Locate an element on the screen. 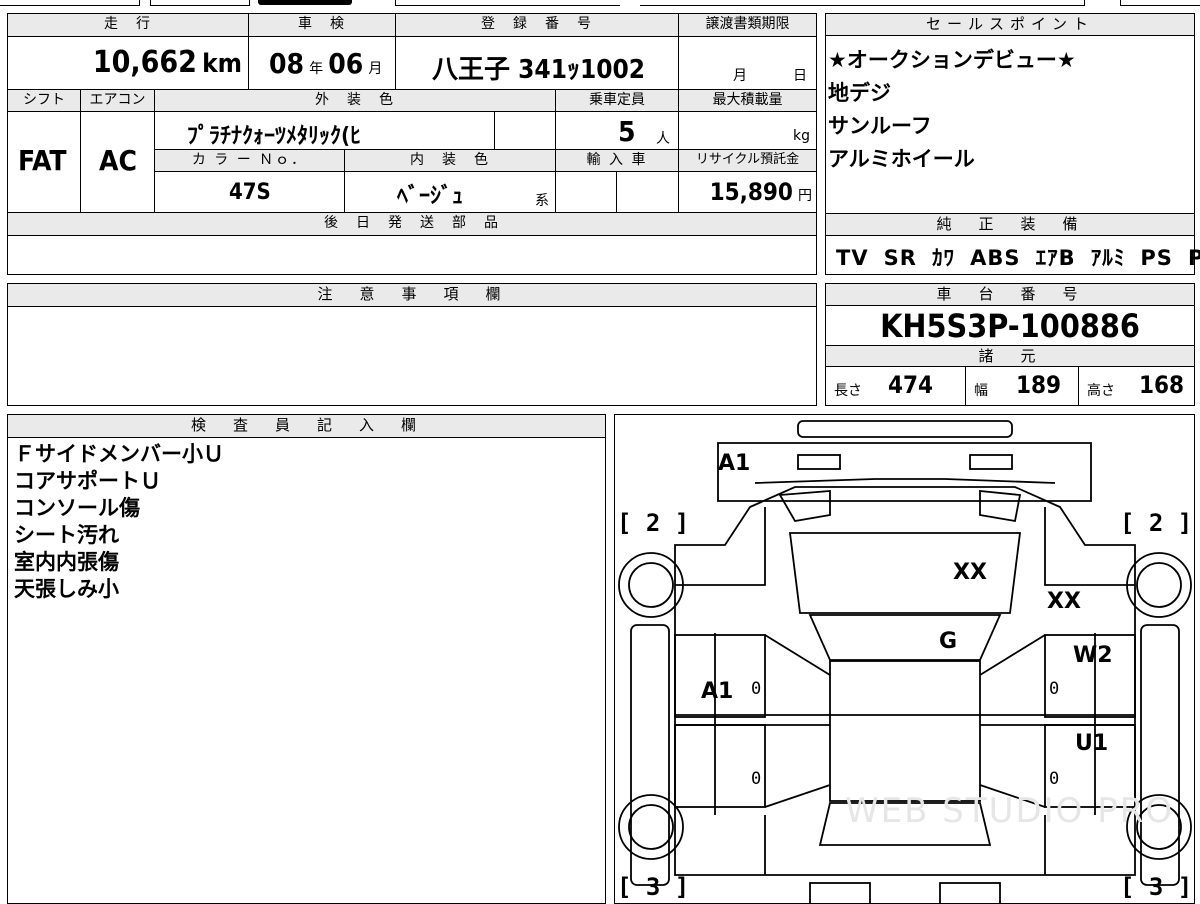 Image resolution: width=1200 pixels, height=904 pixels. registration-value: 八王子 341ｯ1002 is located at coordinates (539, 70).